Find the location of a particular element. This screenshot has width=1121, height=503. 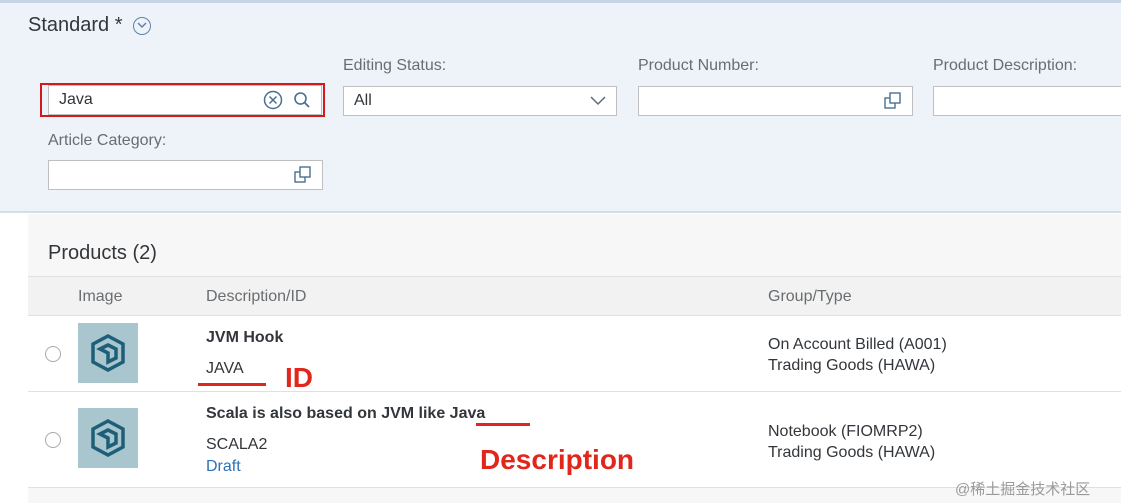

editing-status-select: All is located at coordinates (480, 101).